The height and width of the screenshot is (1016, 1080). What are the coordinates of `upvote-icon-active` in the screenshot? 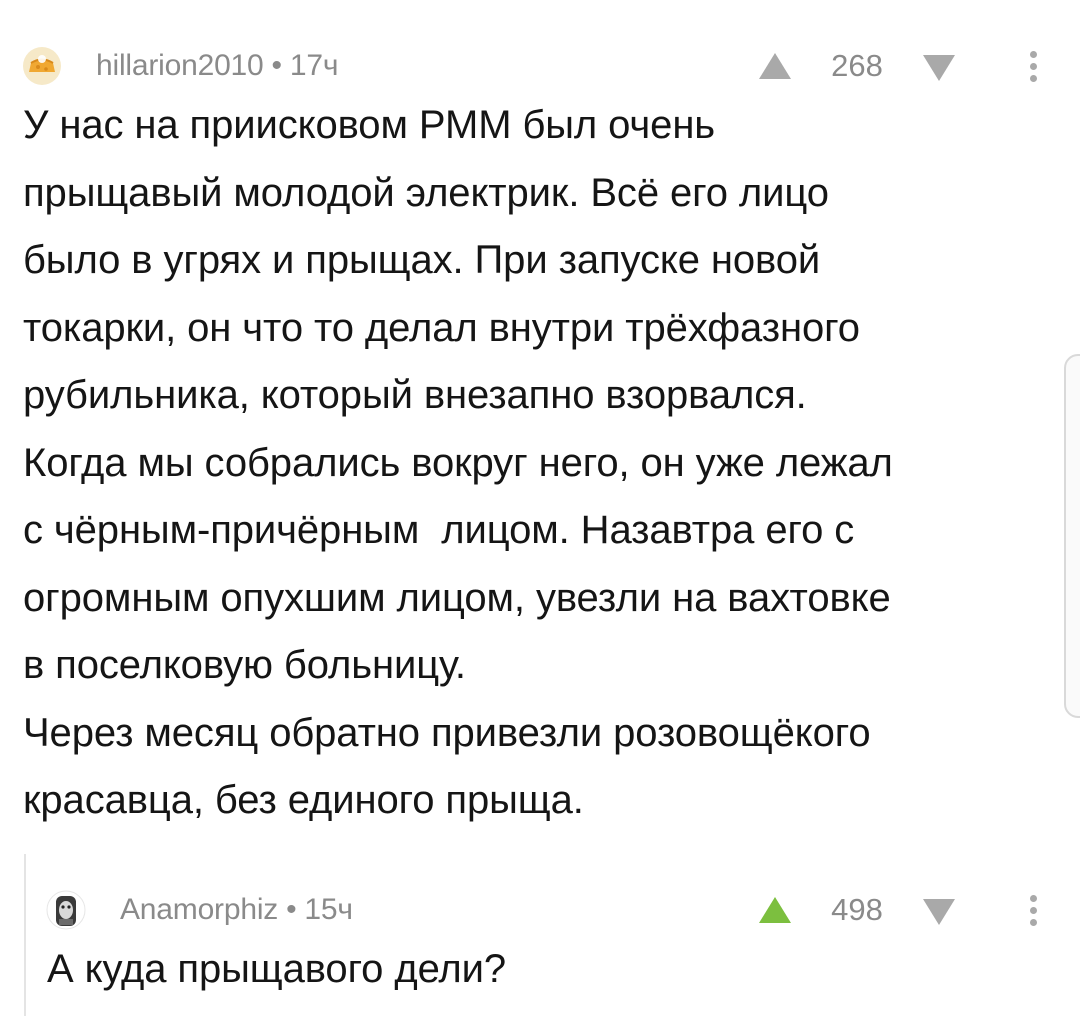 It's located at (775, 910).